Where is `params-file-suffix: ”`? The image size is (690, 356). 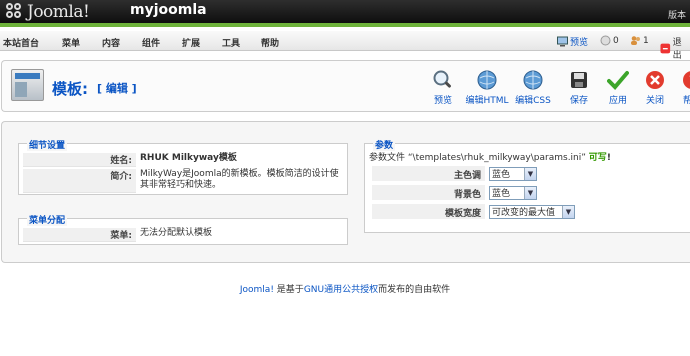 params-file-suffix: ” is located at coordinates (585, 158).